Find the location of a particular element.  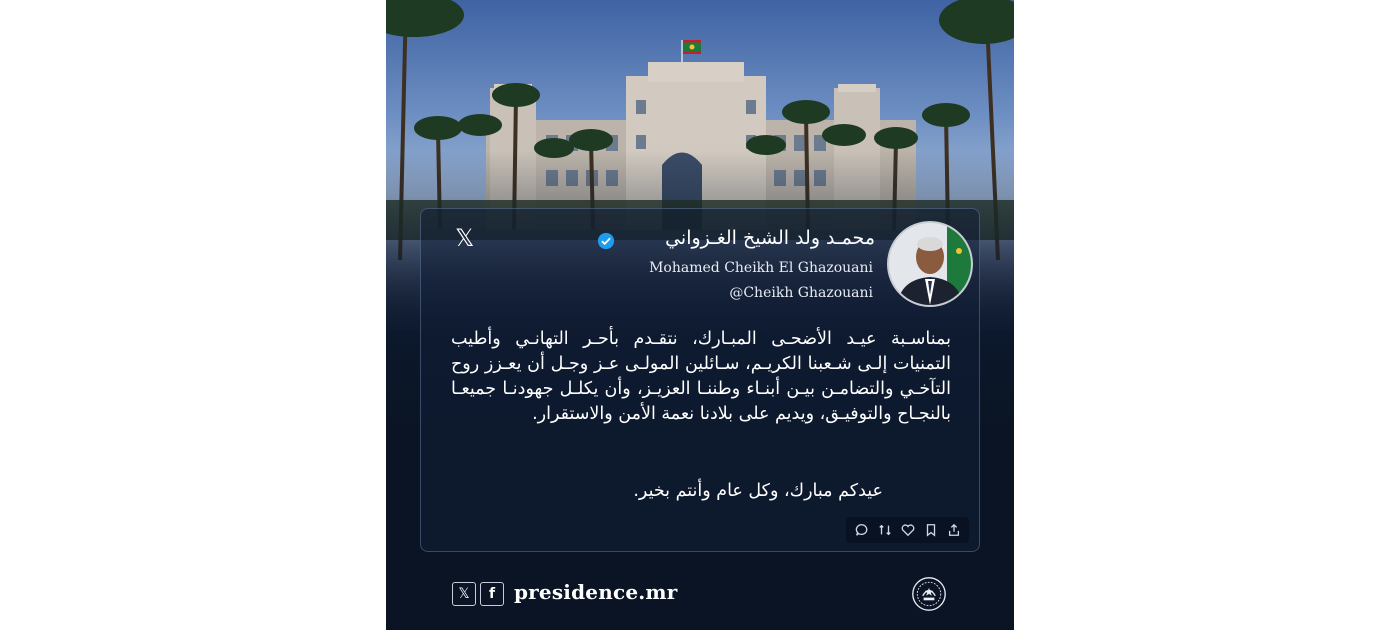

x-logo-icon: 𝕏 is located at coordinates (466, 238).